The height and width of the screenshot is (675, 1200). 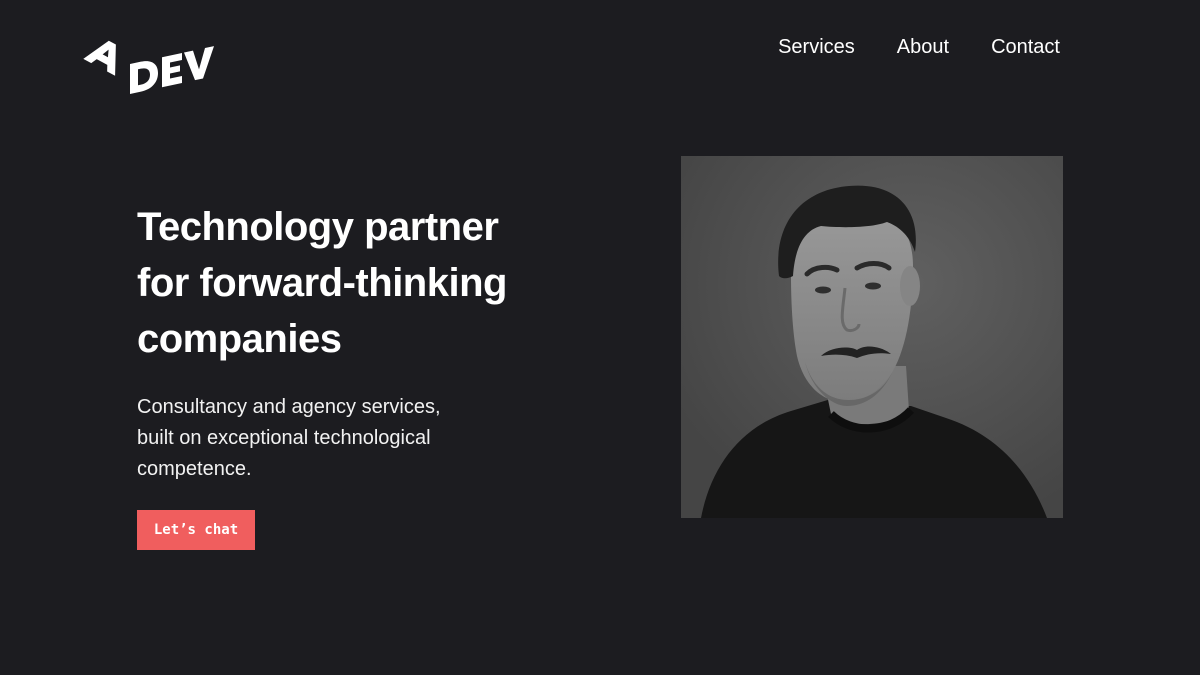 I want to click on hero-subtitle-line: competence., so click(x=194, y=469).